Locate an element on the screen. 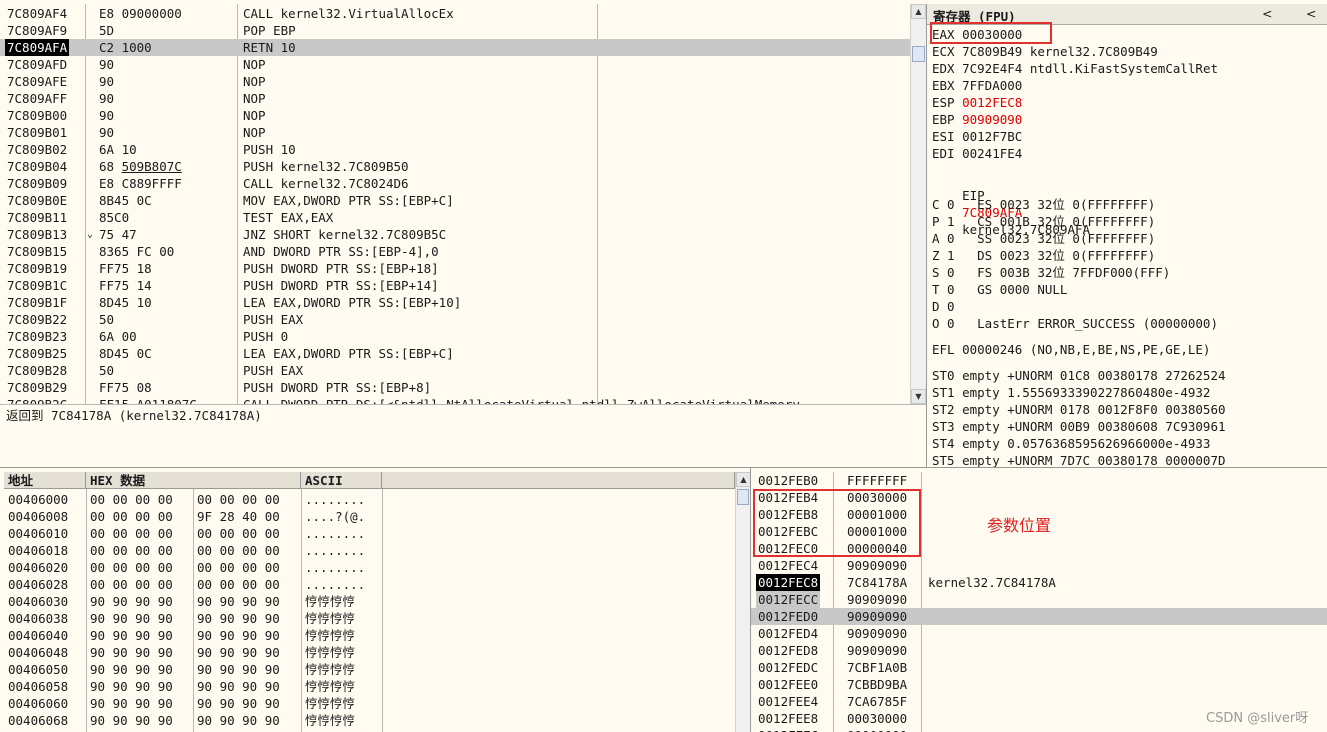 The image size is (1327, 732). disasm-row: 7C809B00 90 NOP is located at coordinates (455, 115).